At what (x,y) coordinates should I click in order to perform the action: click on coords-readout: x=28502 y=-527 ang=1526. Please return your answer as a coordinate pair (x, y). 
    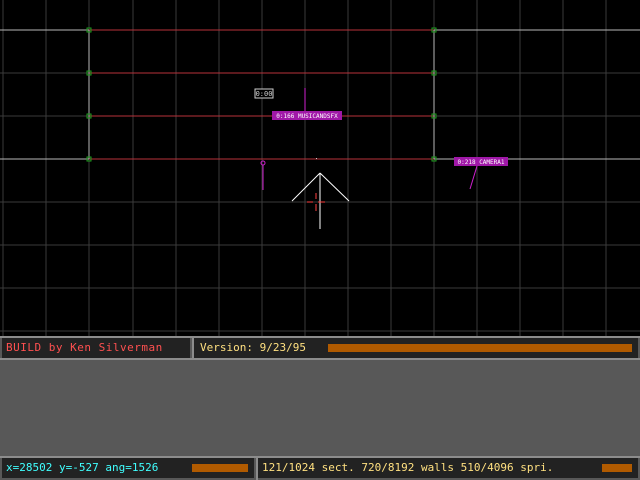
    Looking at the image, I should click on (82, 467).